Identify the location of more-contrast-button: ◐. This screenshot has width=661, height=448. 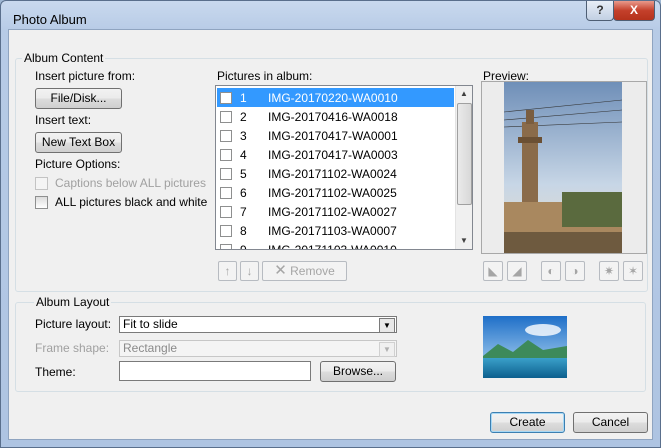
(551, 271).